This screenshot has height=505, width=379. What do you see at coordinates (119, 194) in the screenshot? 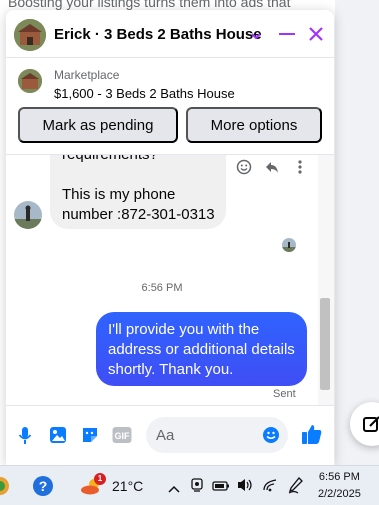
I see `incoming-message-line: This is my phone` at bounding box center [119, 194].